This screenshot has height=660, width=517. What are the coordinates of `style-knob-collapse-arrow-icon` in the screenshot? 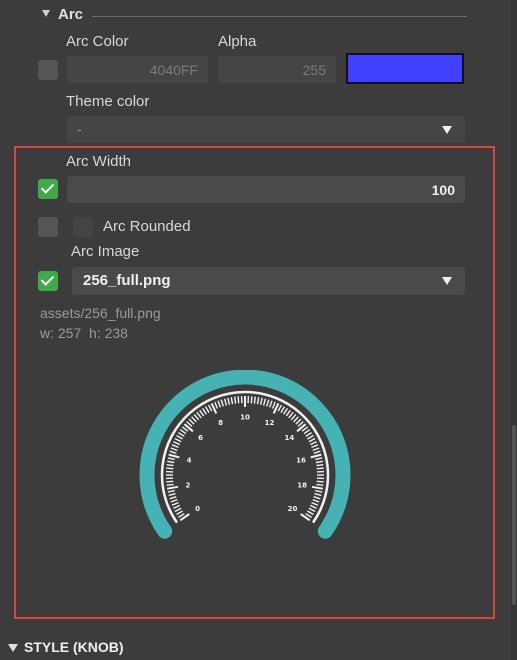 It's located at (13, 648).